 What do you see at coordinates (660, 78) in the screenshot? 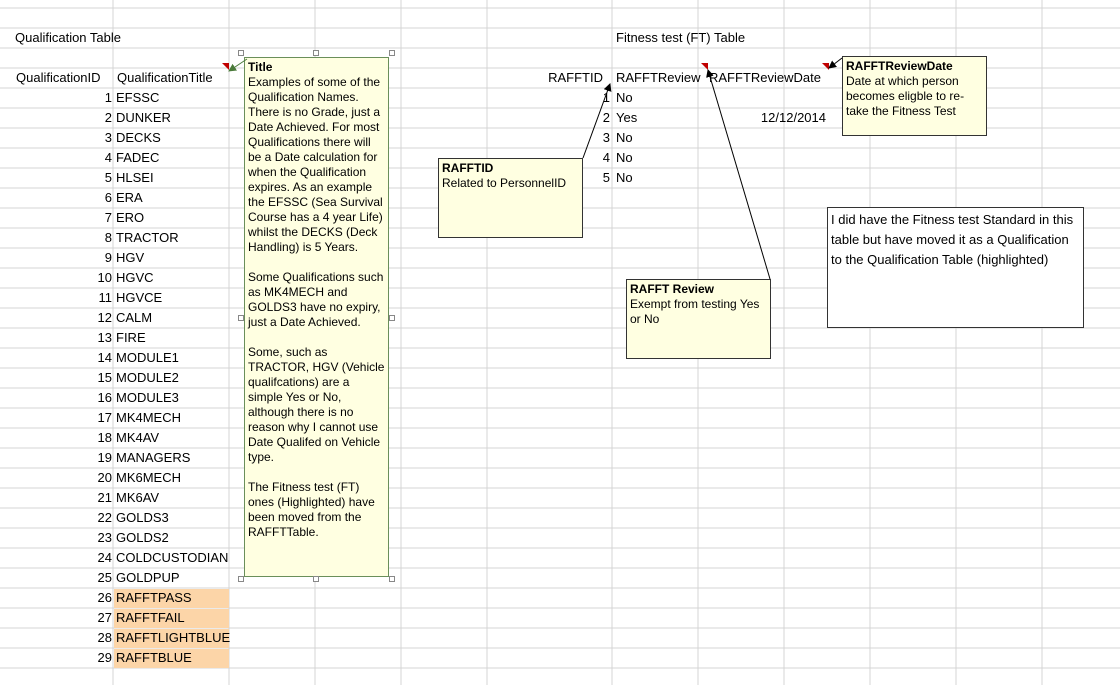
I see `header-rafft-review: RAFFTReview` at bounding box center [660, 78].